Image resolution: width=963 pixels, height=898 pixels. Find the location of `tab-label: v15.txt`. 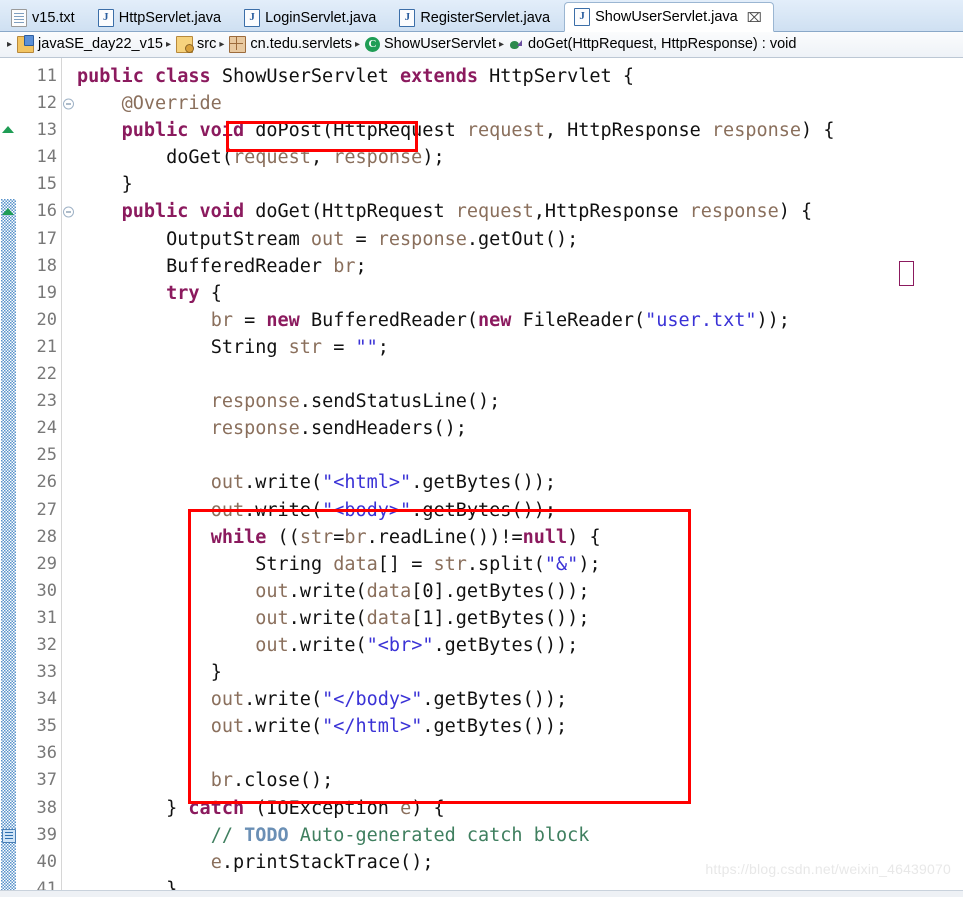

tab-label: v15.txt is located at coordinates (53, 17).